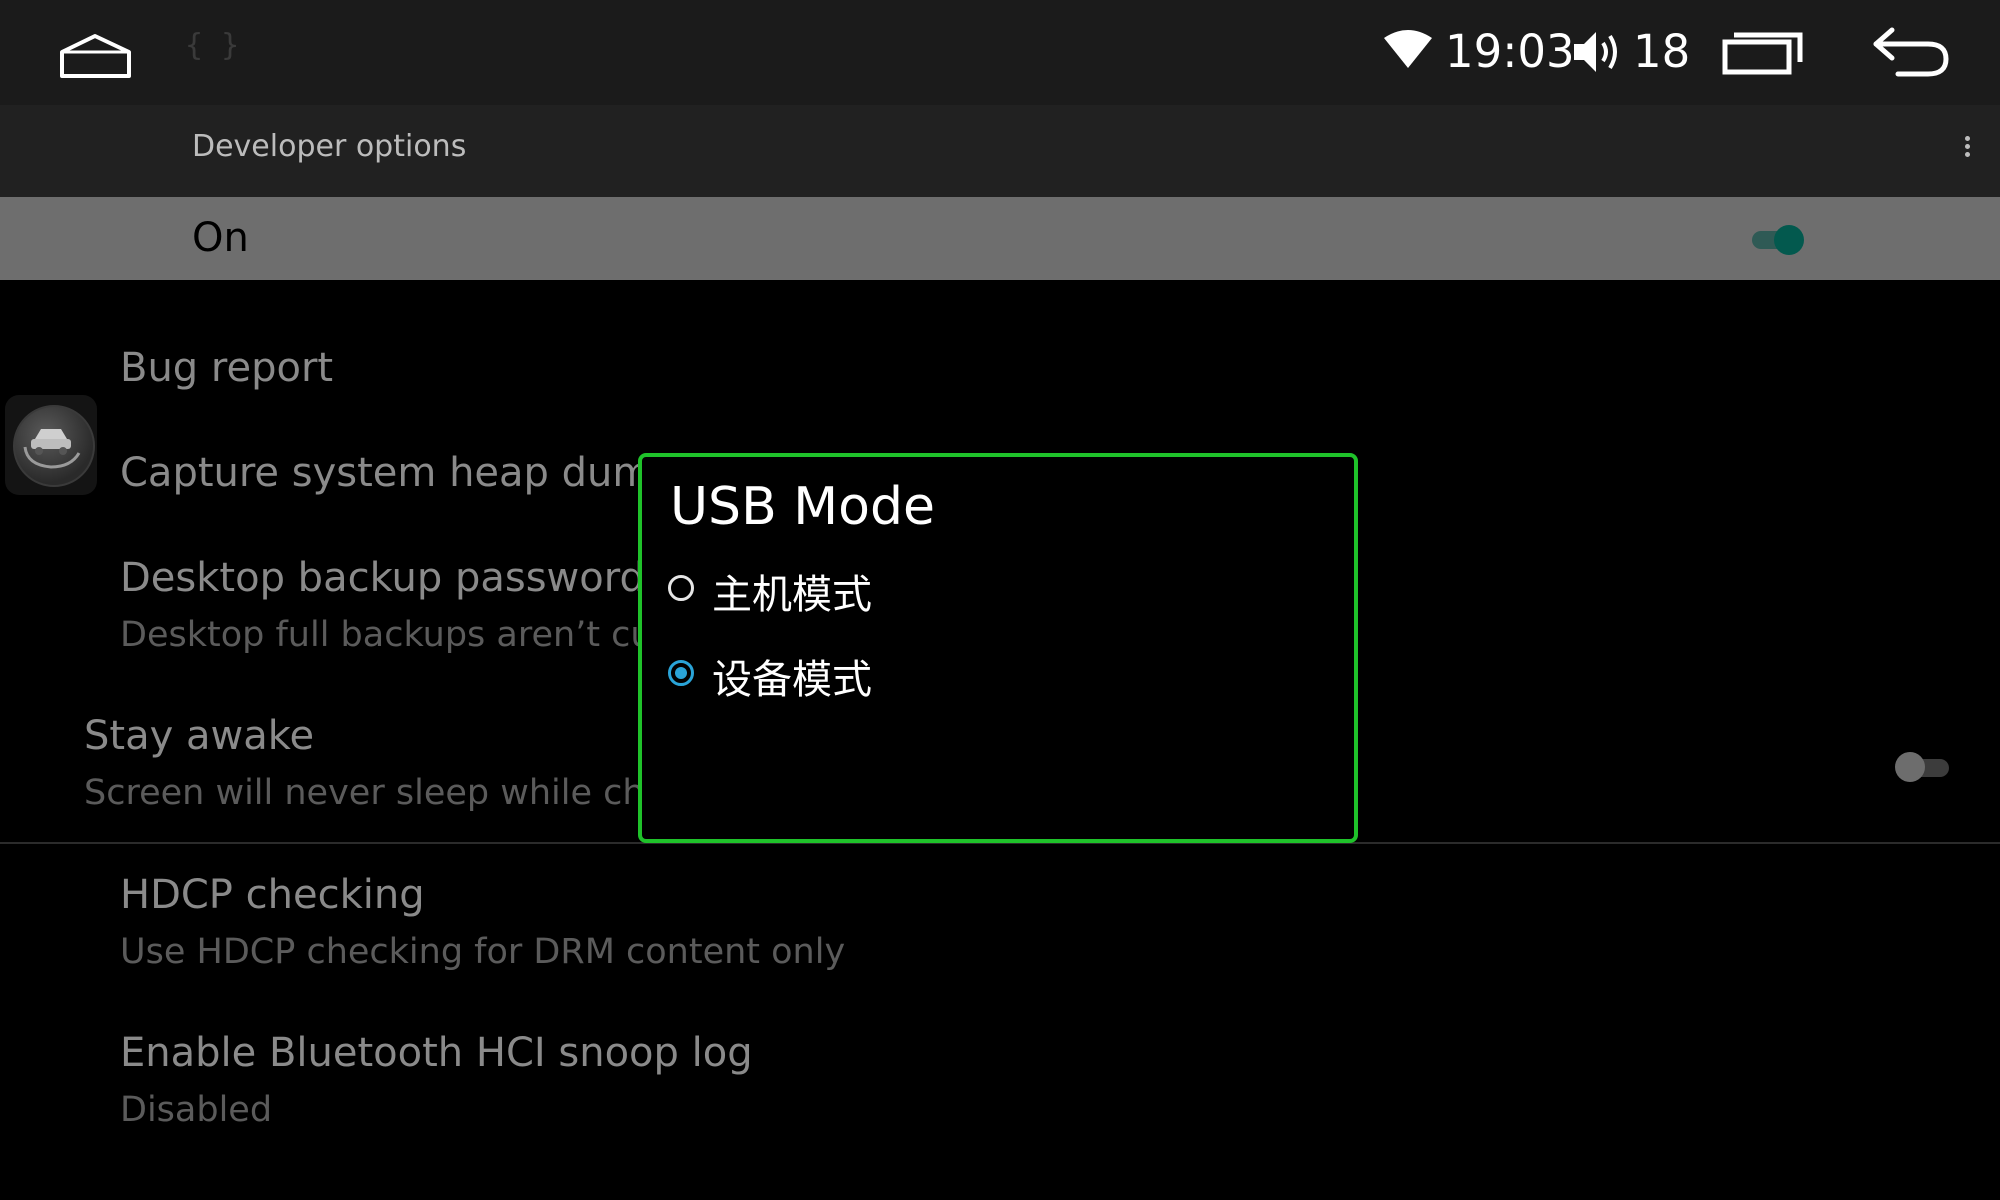 Image resolution: width=2000 pixels, height=1200 pixels. What do you see at coordinates (220, 238) in the screenshot?
I see `master-switch-label: On` at bounding box center [220, 238].